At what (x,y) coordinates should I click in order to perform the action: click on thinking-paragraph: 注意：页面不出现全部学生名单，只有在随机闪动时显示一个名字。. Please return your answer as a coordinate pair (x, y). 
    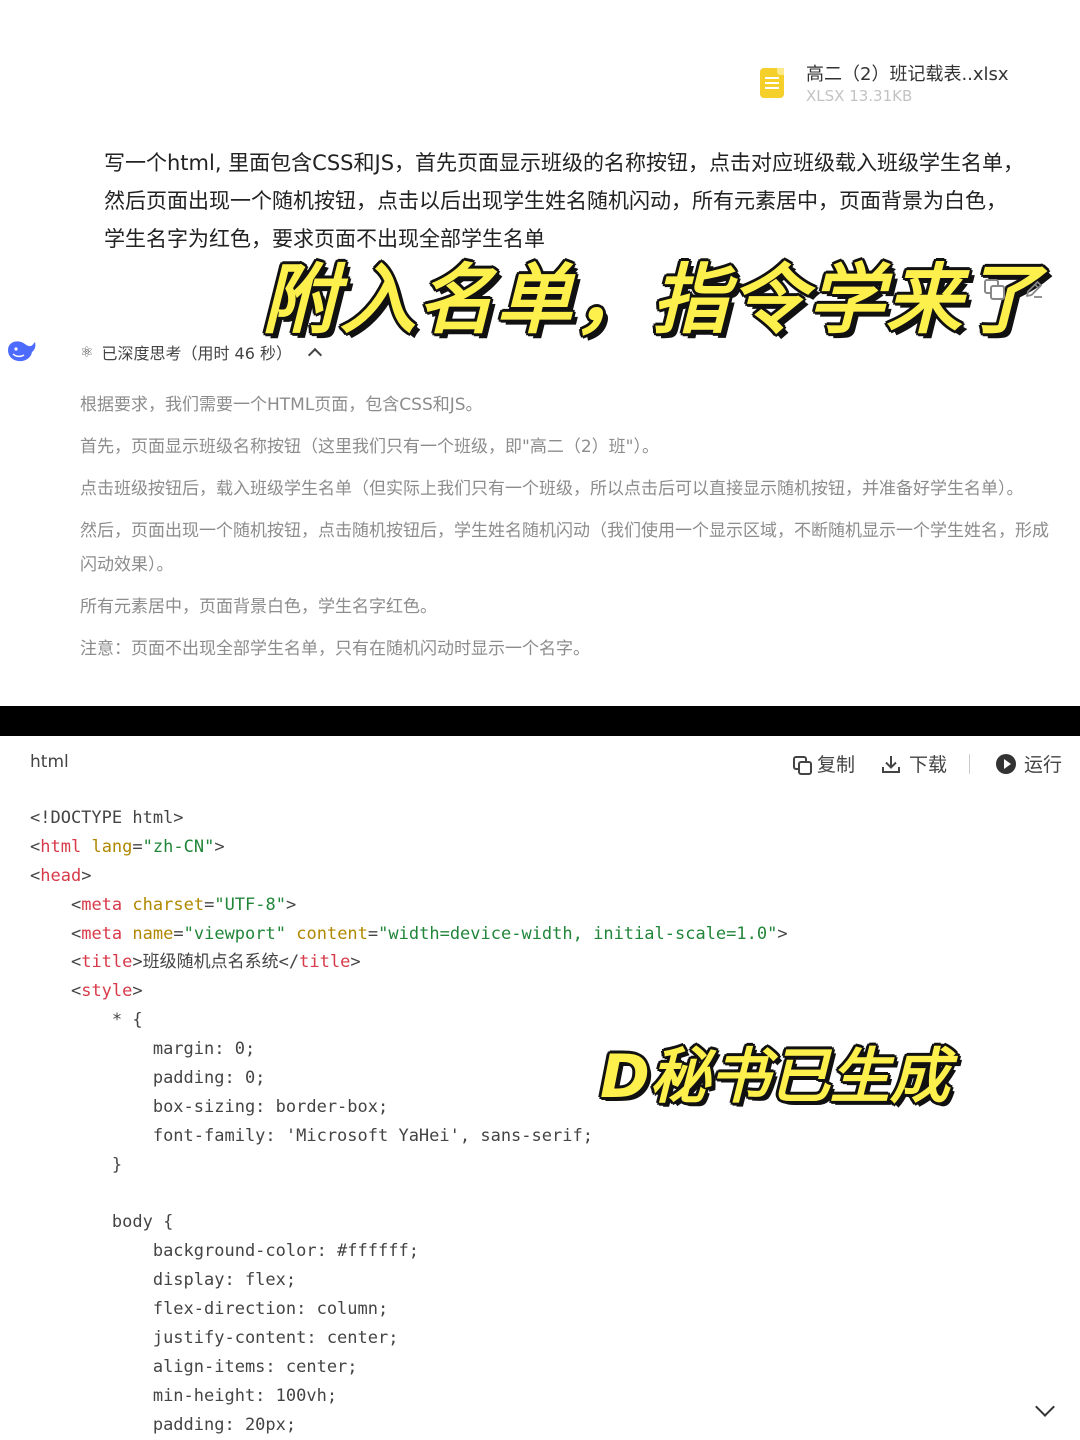
    Looking at the image, I should click on (335, 649).